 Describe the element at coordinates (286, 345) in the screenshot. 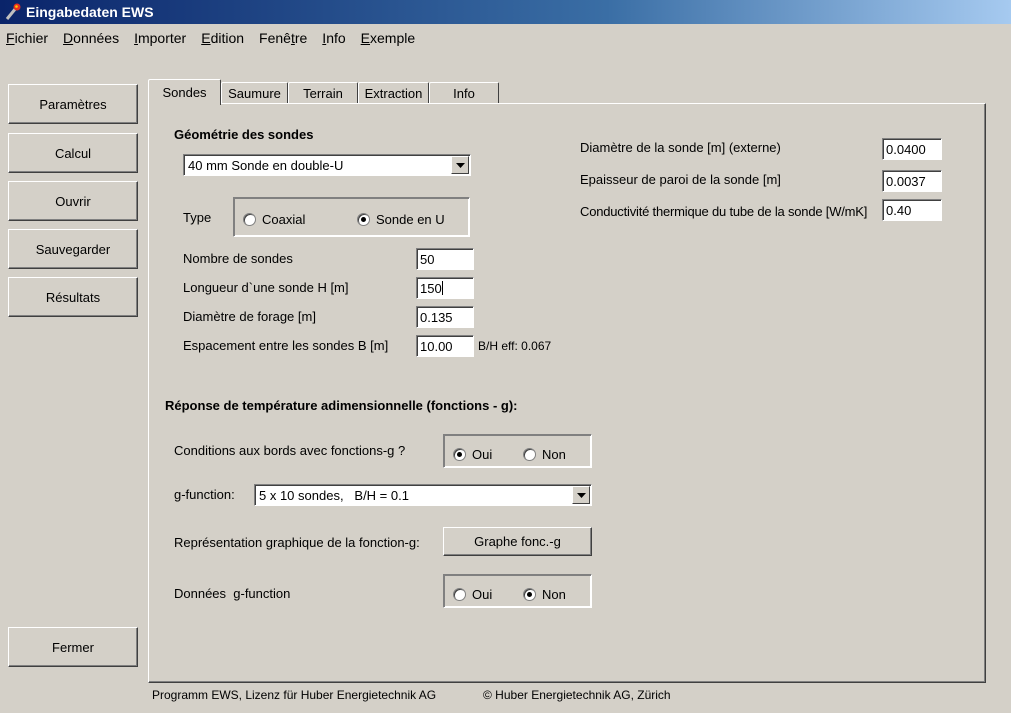

I see `espacement-label: Espacement entre les sondes B [m]` at that location.